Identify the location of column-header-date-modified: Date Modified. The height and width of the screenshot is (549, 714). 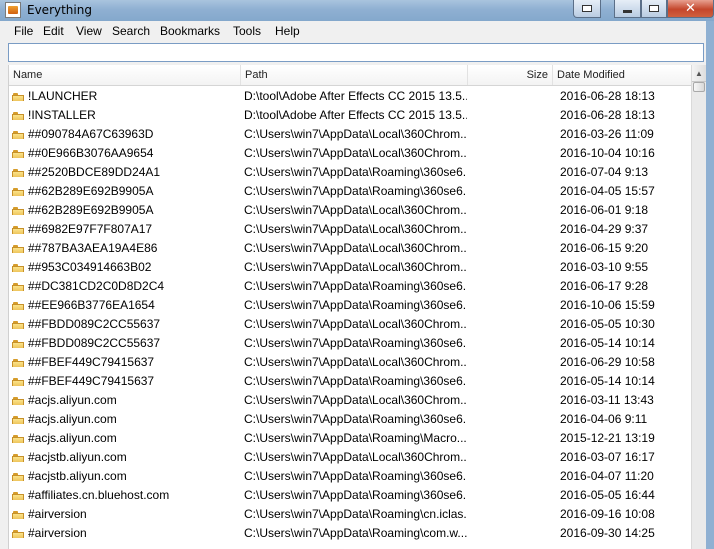
(622, 75).